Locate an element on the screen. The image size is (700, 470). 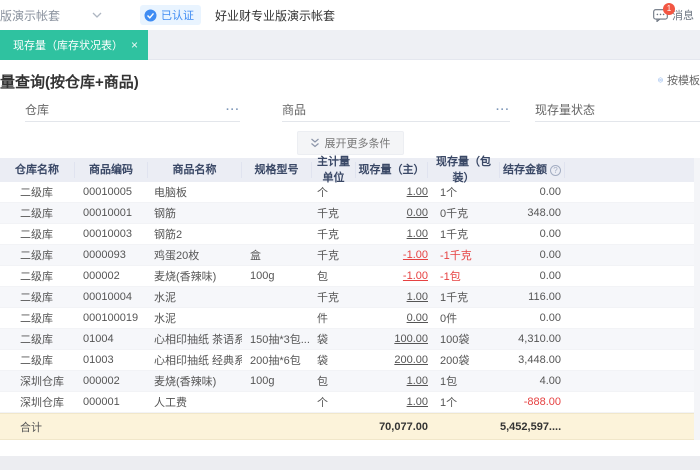
cell-product-code: 01003 is located at coordinates (98, 360).